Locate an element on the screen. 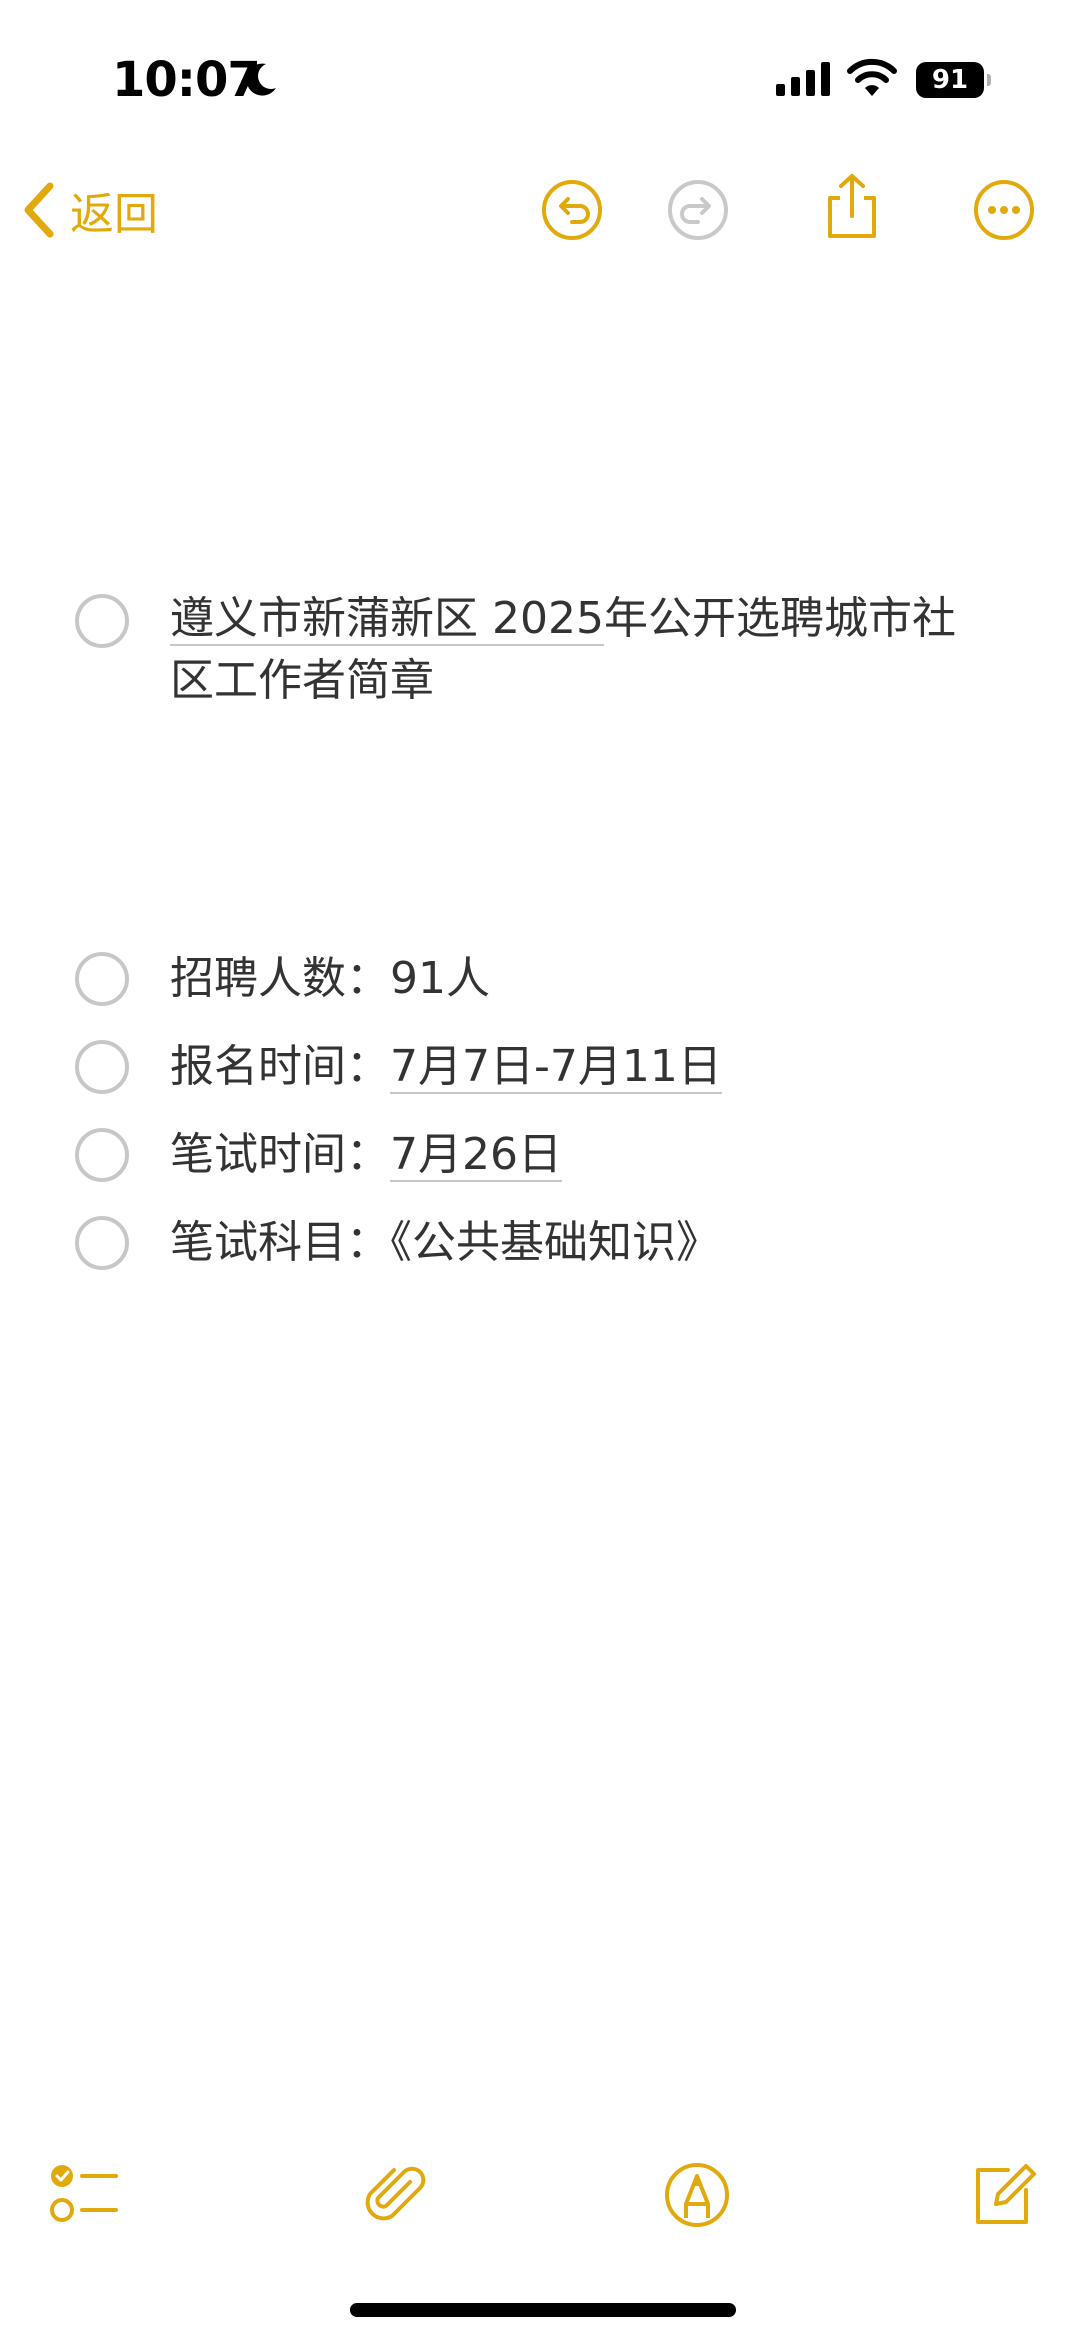 The height and width of the screenshot is (2341, 1080). item-text: 遵义市新蒲新区 2025年公开选聘城市社 区工作者简章 is located at coordinates (585, 650).